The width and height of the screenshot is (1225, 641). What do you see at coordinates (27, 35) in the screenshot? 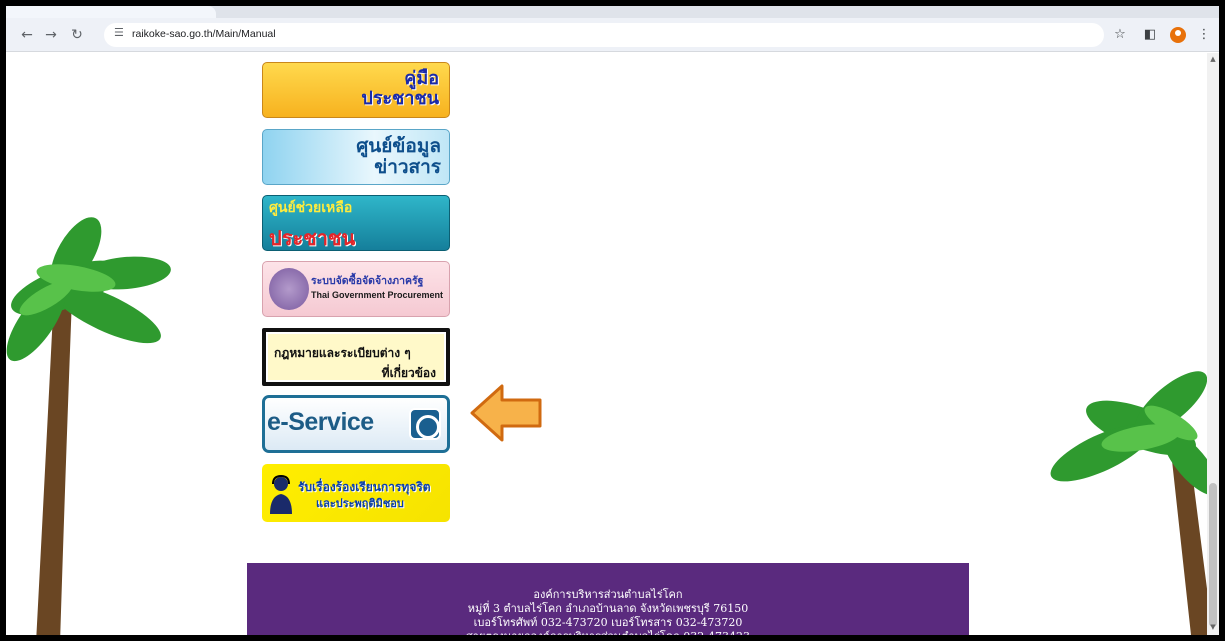
I see `back-arrow-icon: ←` at bounding box center [27, 35].